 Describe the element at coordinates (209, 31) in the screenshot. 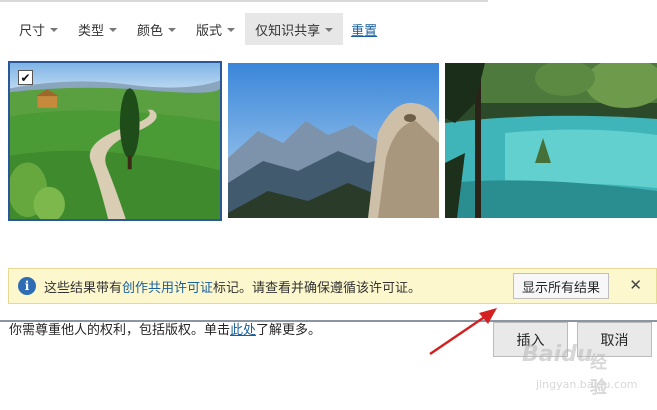

I see `filter-layout-label: 版式` at that location.